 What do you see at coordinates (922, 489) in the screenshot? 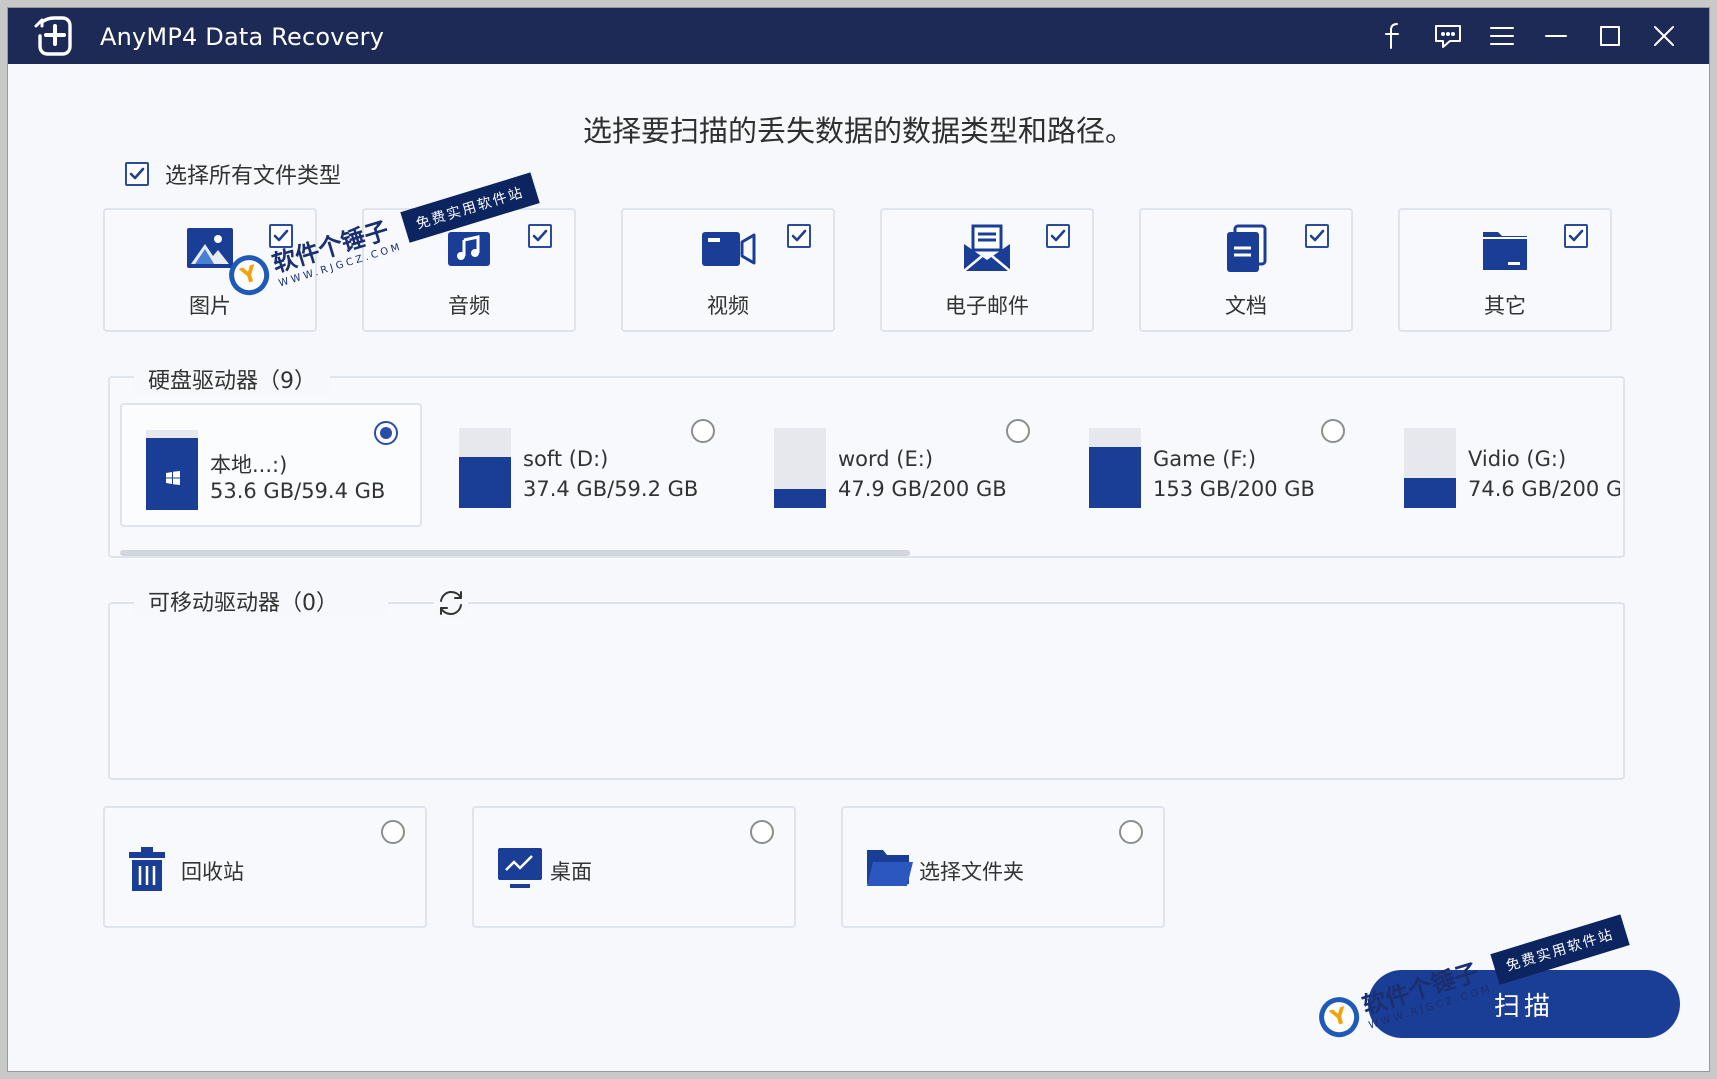
I see `drive-size: 47.9 GB/200 GB` at bounding box center [922, 489].